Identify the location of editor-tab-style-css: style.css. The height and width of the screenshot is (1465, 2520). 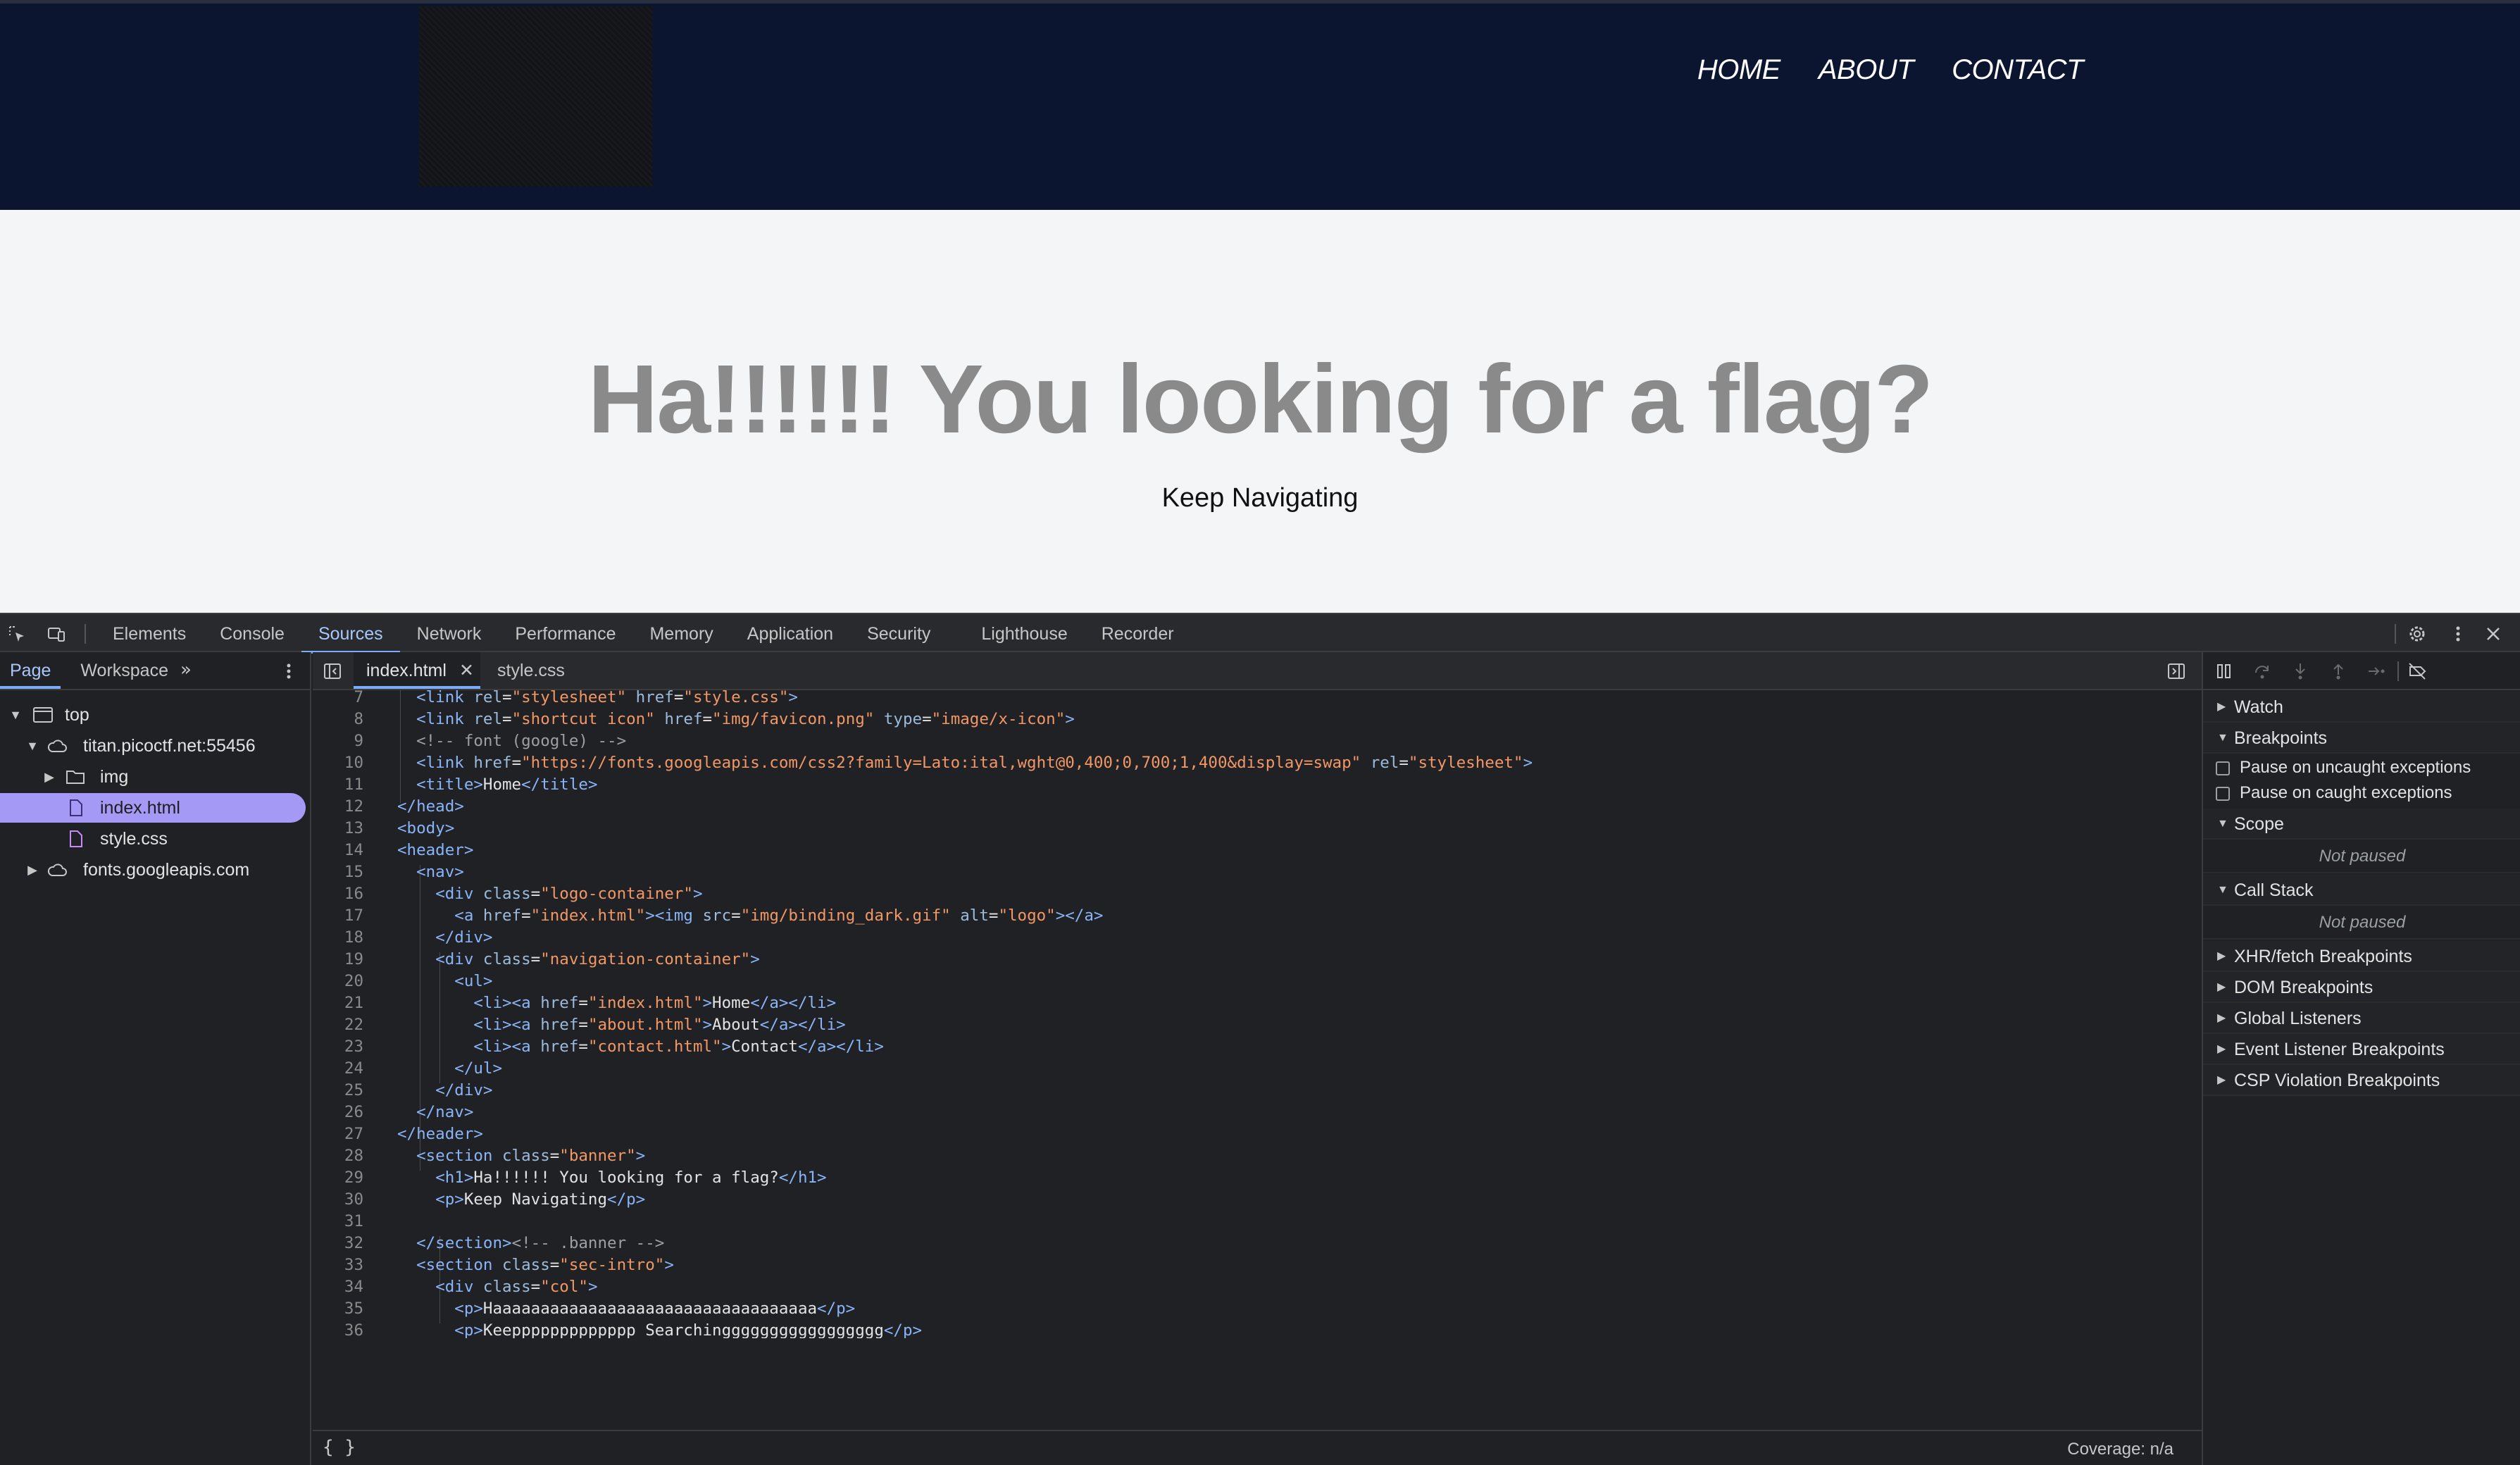
(540, 671).